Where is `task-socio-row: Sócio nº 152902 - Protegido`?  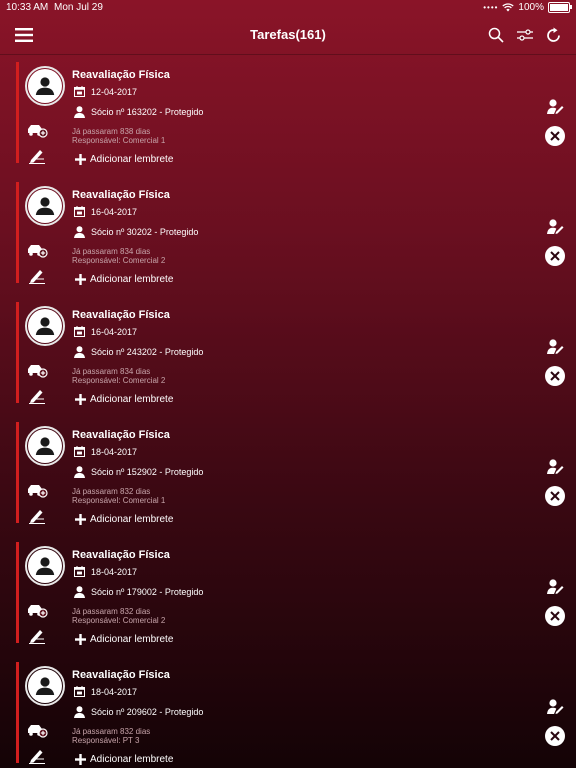
task-socio-row: Sócio nº 152902 - Protegido is located at coordinates (138, 472).